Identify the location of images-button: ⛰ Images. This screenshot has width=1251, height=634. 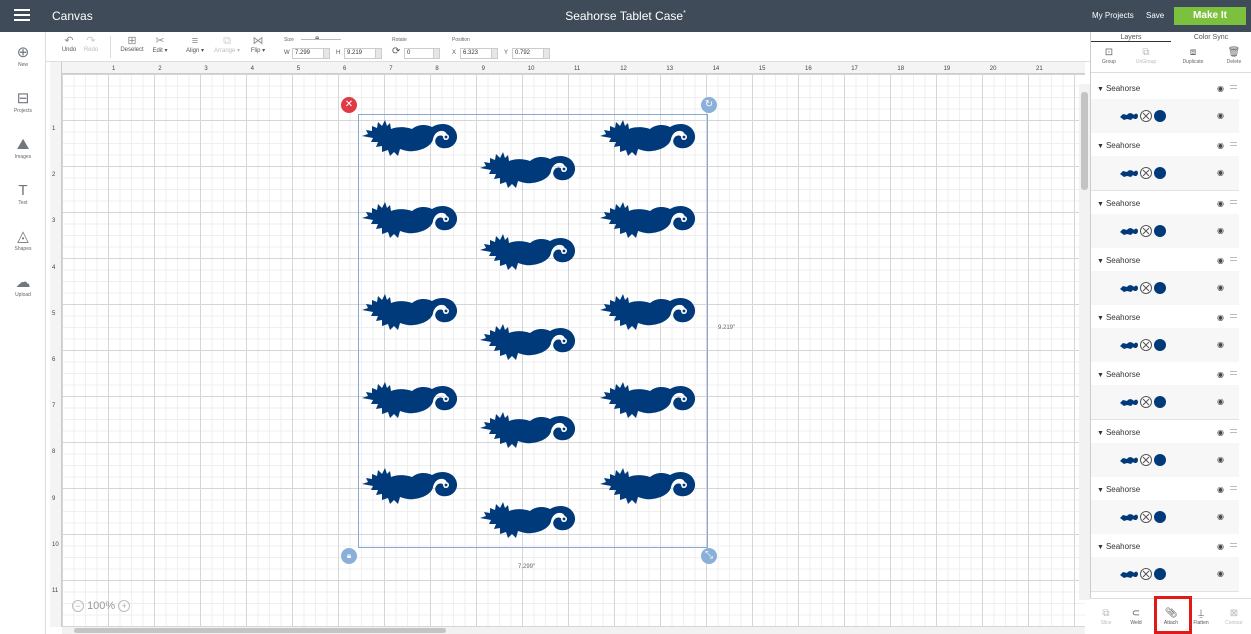
(23, 148).